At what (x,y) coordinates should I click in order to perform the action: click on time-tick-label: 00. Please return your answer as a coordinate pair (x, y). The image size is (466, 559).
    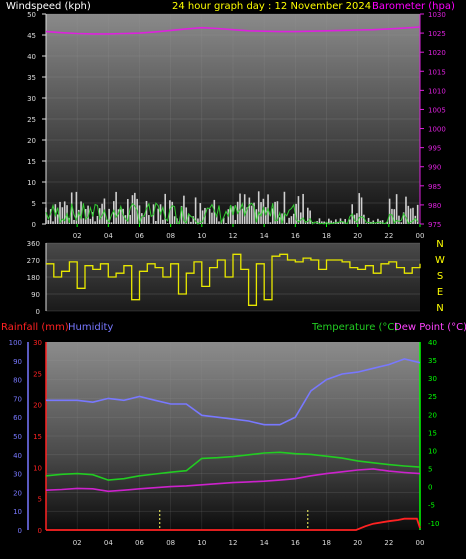
    Looking at the image, I should click on (420, 236).